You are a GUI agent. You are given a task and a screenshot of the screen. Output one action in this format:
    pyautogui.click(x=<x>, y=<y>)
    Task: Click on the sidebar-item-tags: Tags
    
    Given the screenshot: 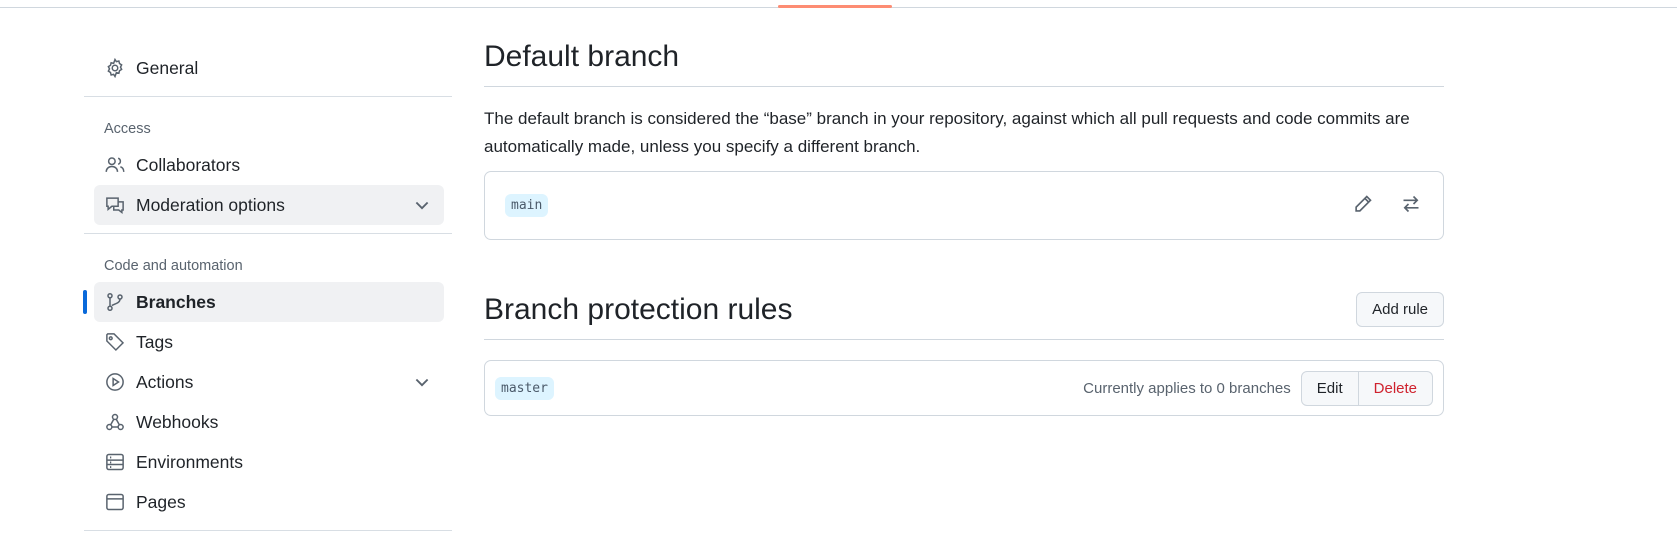 What is the action you would take?
    pyautogui.click(x=269, y=342)
    